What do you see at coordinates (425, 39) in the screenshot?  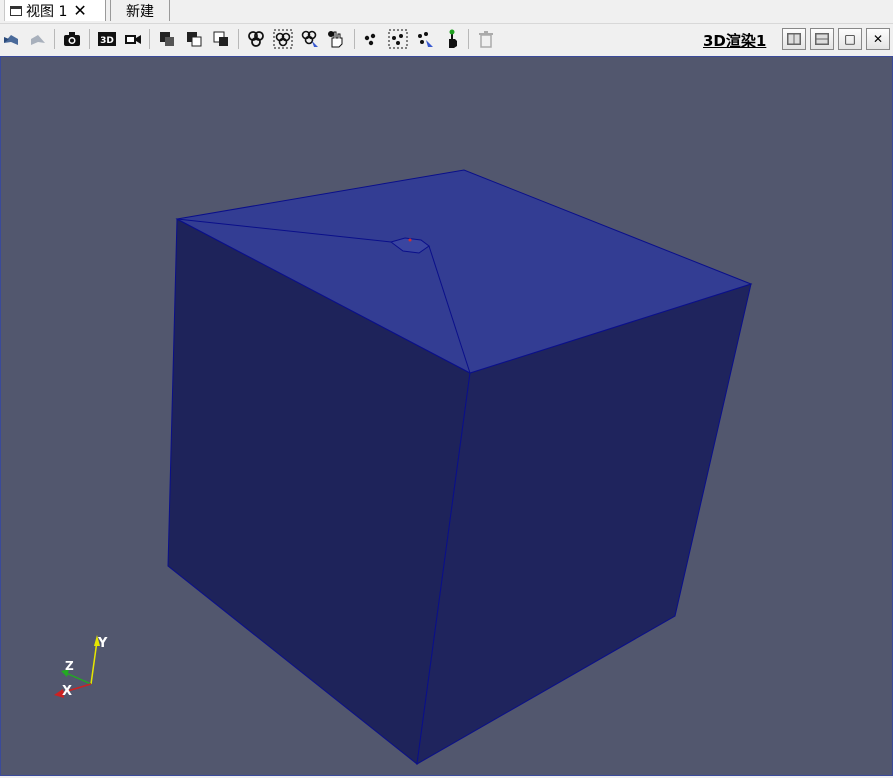 I see `interactive-select-points-icon` at bounding box center [425, 39].